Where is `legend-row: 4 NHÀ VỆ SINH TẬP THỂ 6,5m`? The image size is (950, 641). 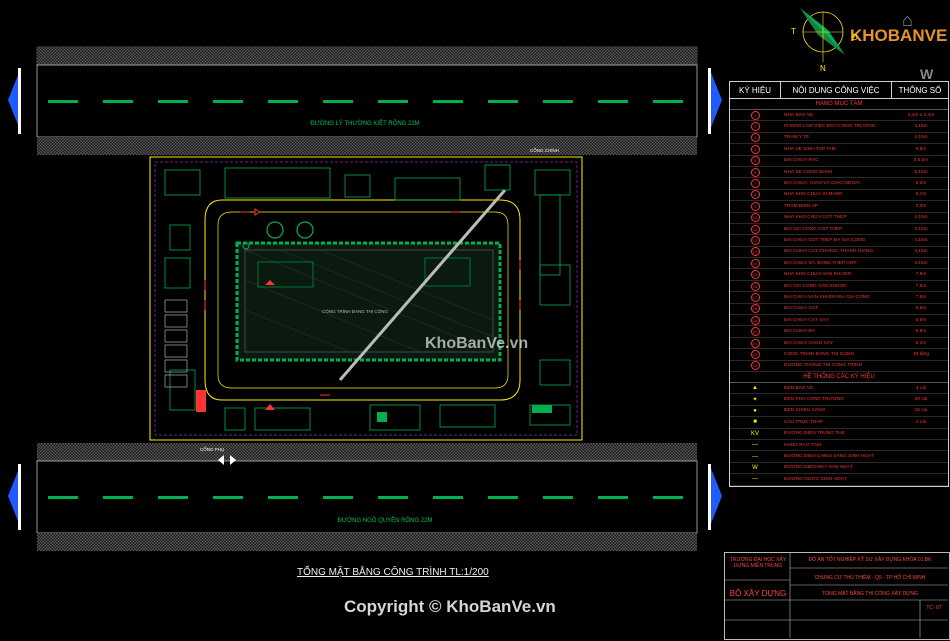 legend-row: 4 NHÀ VỆ SINH TẬP THỂ 6,5m is located at coordinates (839, 150).